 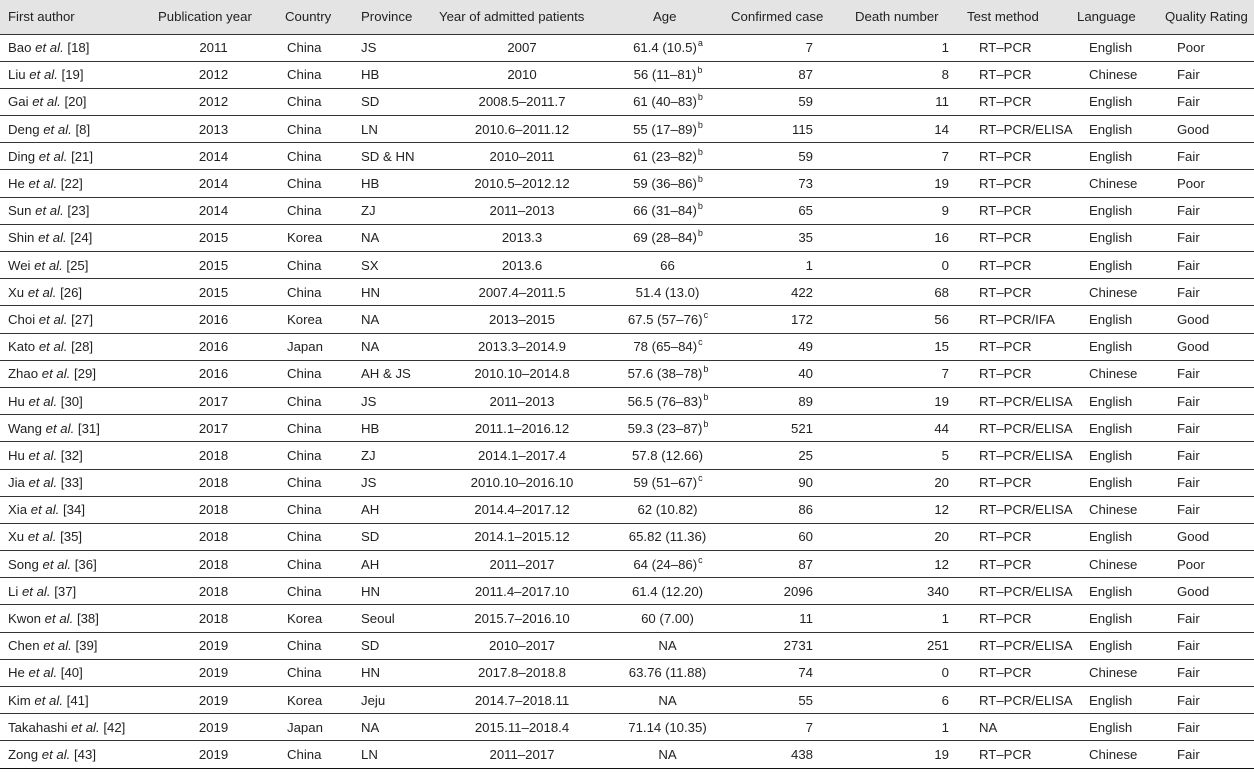 I want to click on author-name: Chen, so click(x=24, y=646).